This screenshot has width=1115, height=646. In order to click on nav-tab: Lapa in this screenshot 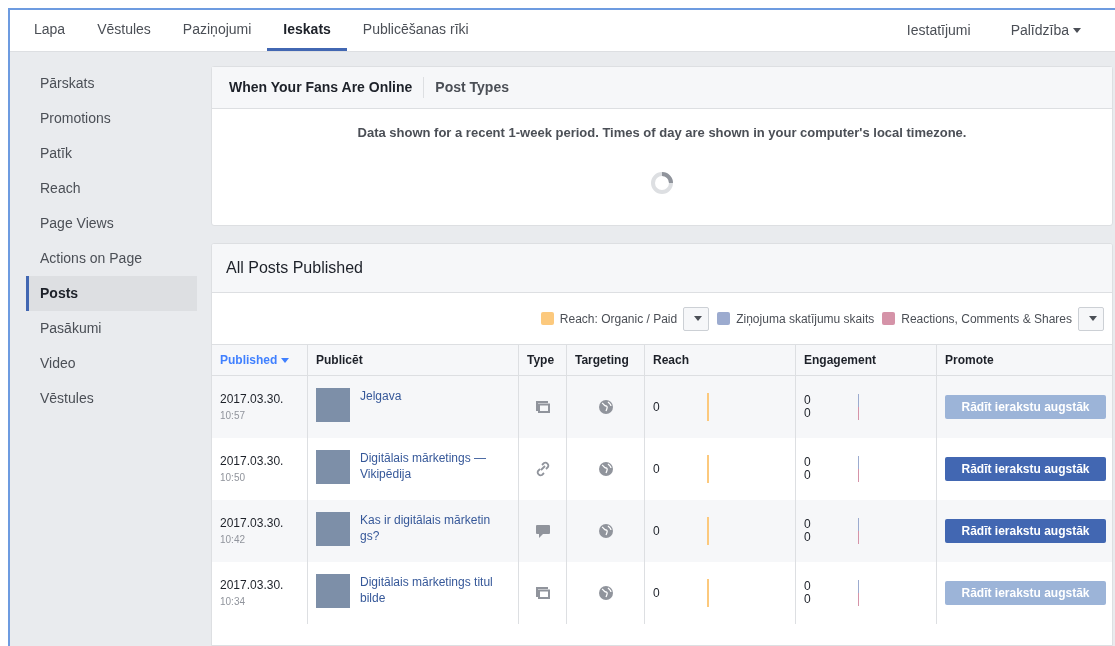, I will do `click(53, 30)`.